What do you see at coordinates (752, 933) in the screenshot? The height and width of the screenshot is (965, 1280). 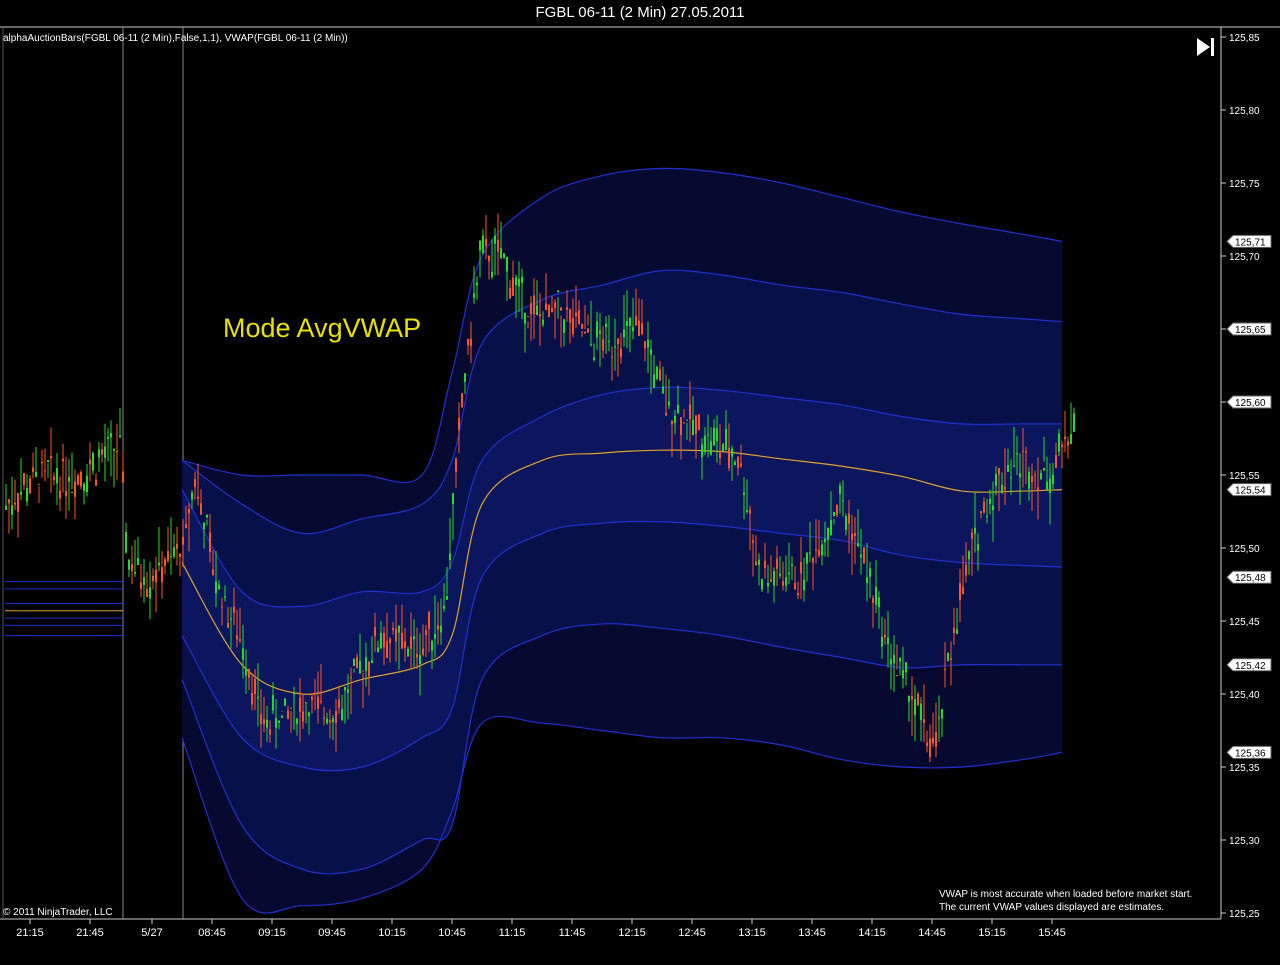 I see `x-tick-label: 13:15` at bounding box center [752, 933].